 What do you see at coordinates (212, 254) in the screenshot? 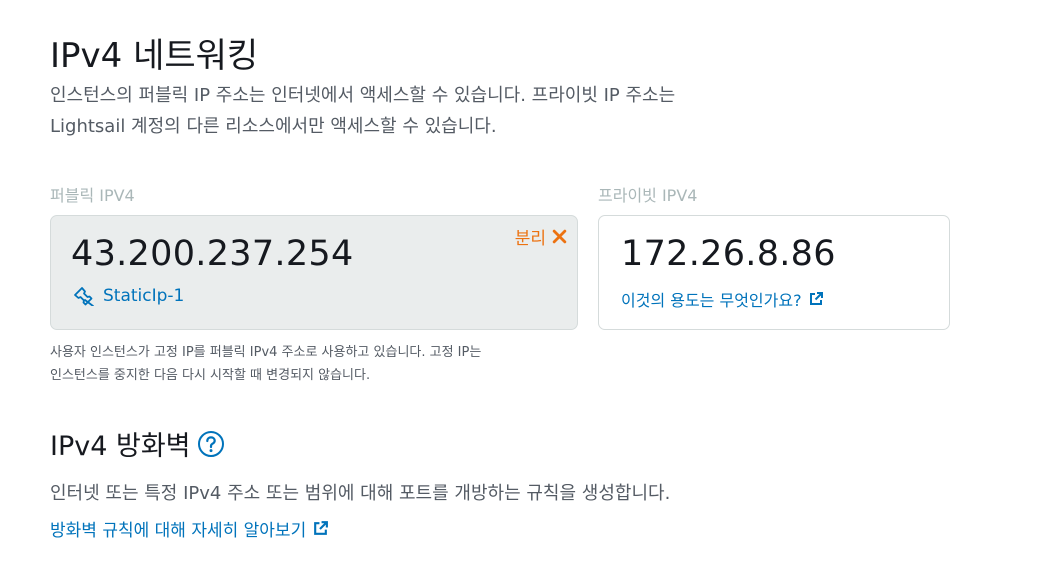
I see `public-ip-value: 43.200.237.254` at bounding box center [212, 254].